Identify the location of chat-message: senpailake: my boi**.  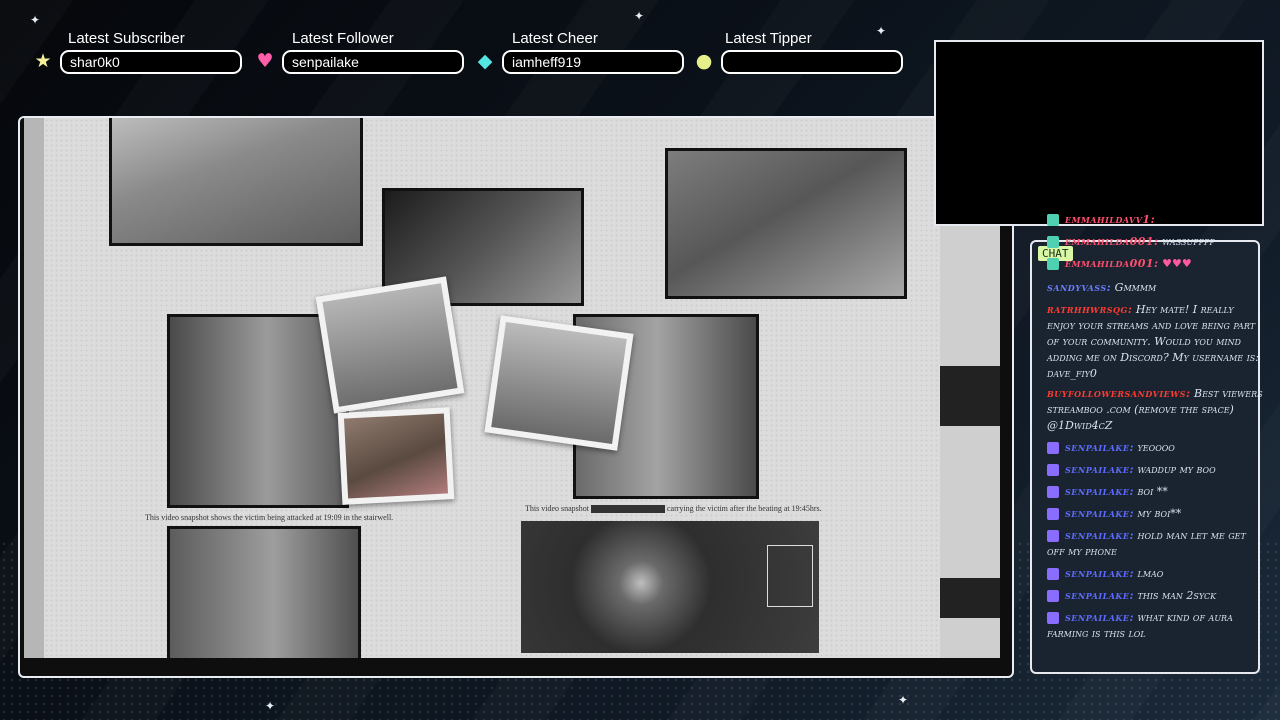
(1155, 514).